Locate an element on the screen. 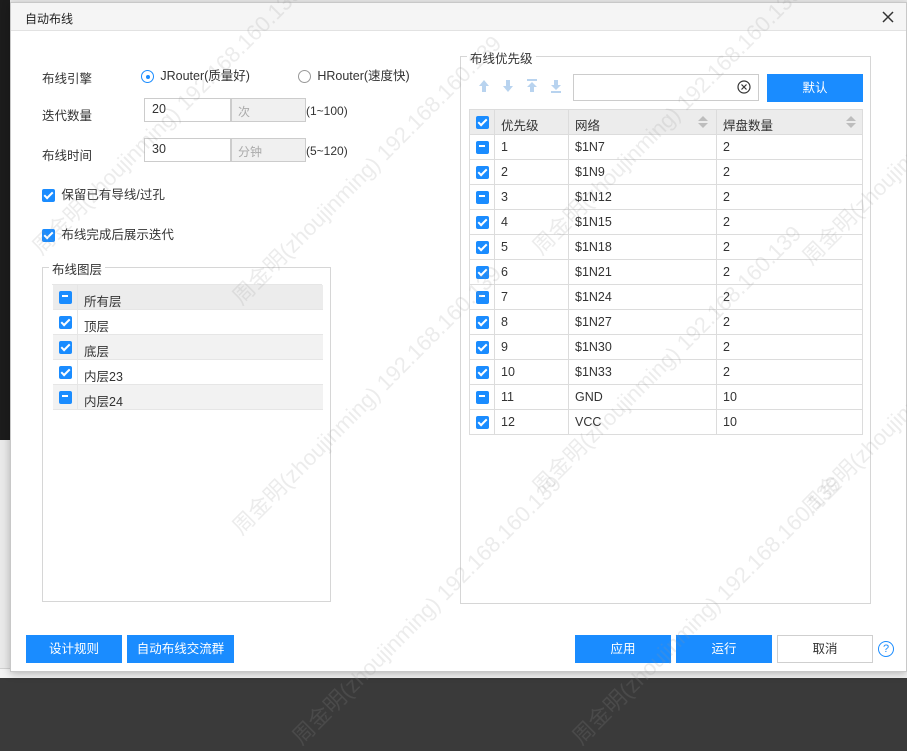 The height and width of the screenshot is (751, 907). table-row: 6 $1N21 2 is located at coordinates (666, 272).